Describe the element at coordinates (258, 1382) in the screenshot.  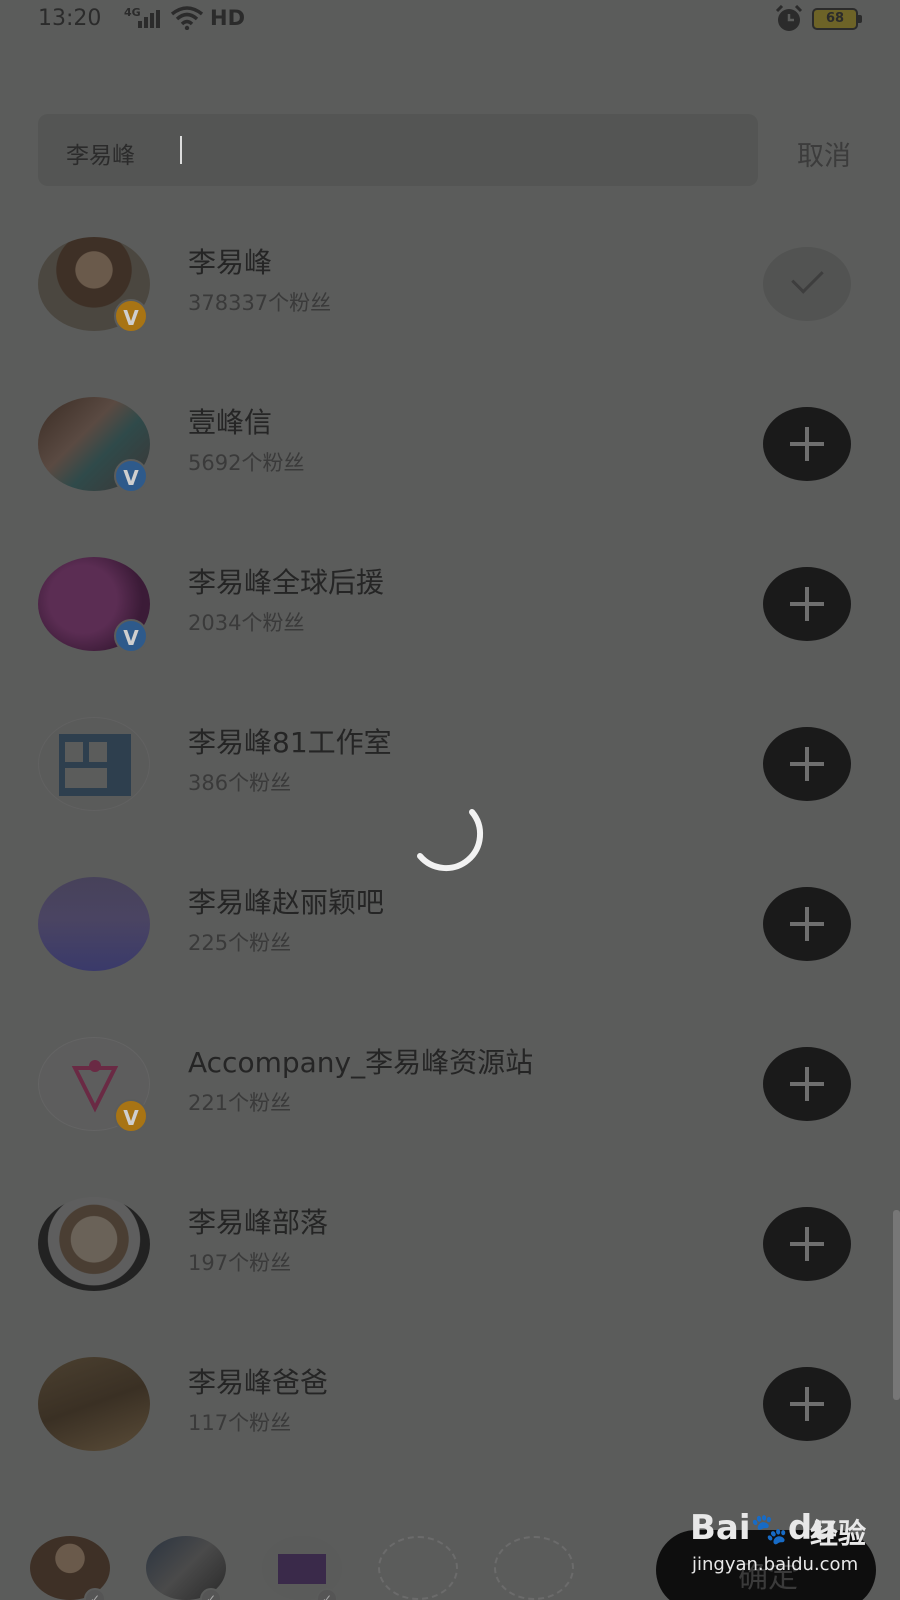
I see `account-name: 李易峰爸爸` at that location.